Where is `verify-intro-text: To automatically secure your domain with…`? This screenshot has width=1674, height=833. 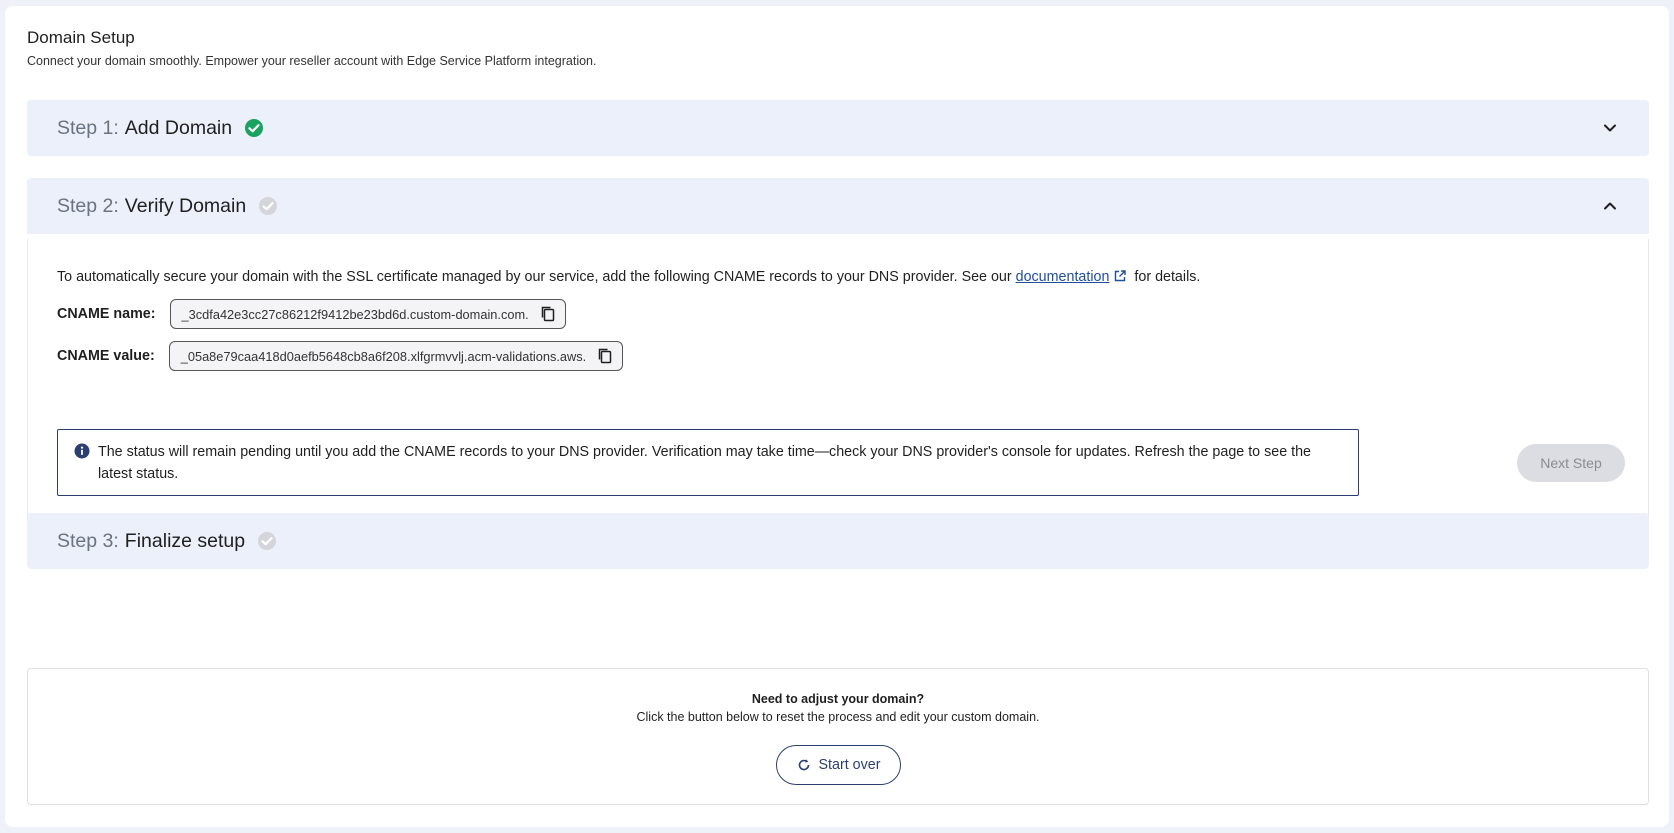 verify-intro-text: To automatically secure your domain with… is located at coordinates (536, 277).